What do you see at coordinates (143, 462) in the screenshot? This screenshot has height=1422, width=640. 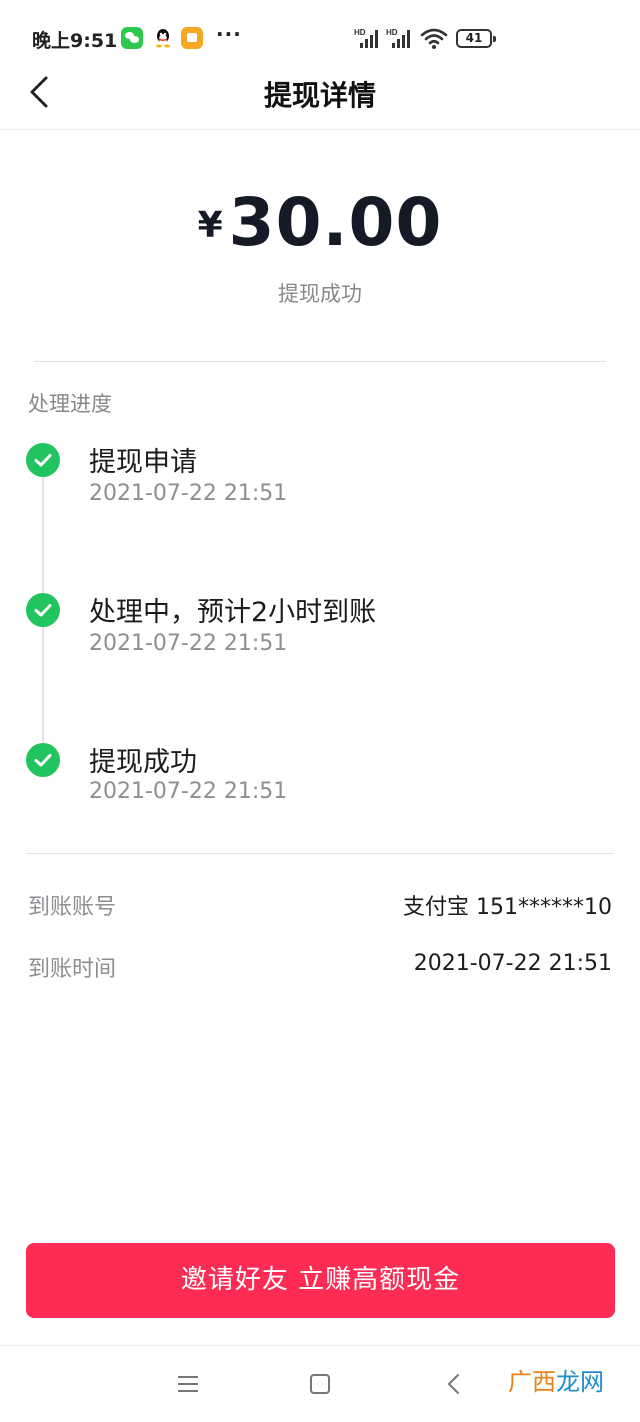 I see `step-title: 提现申请` at bounding box center [143, 462].